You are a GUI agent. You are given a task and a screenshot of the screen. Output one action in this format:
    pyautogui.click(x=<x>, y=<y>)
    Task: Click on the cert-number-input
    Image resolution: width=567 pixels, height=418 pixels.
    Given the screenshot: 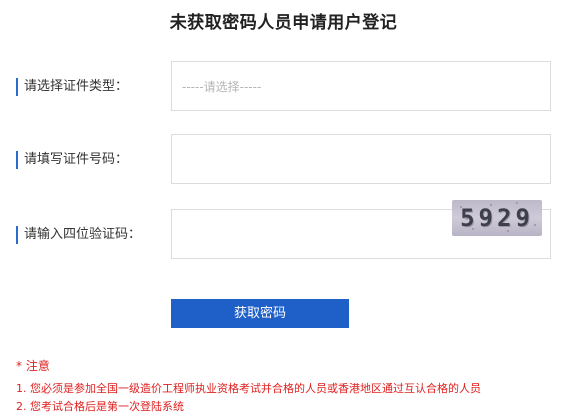 What is the action you would take?
    pyautogui.click(x=361, y=159)
    